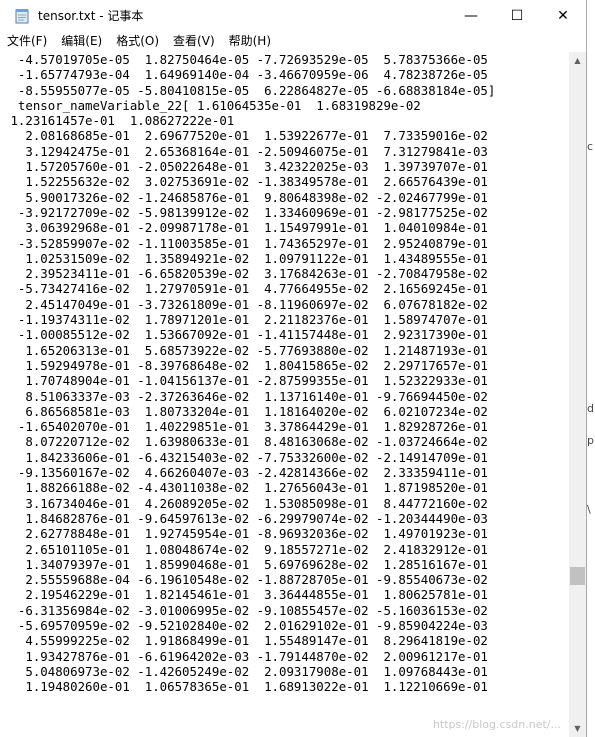  What do you see at coordinates (293, 15) in the screenshot?
I see `title-bar: tensor.txt - 记事本 — ☐ ✕` at bounding box center [293, 15].